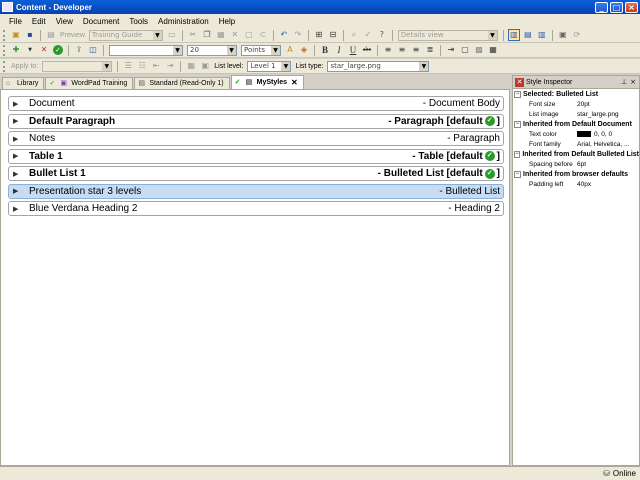  Describe the element at coordinates (212, 50) in the screenshot. I see `font-size-select: 20 ▼` at that location.